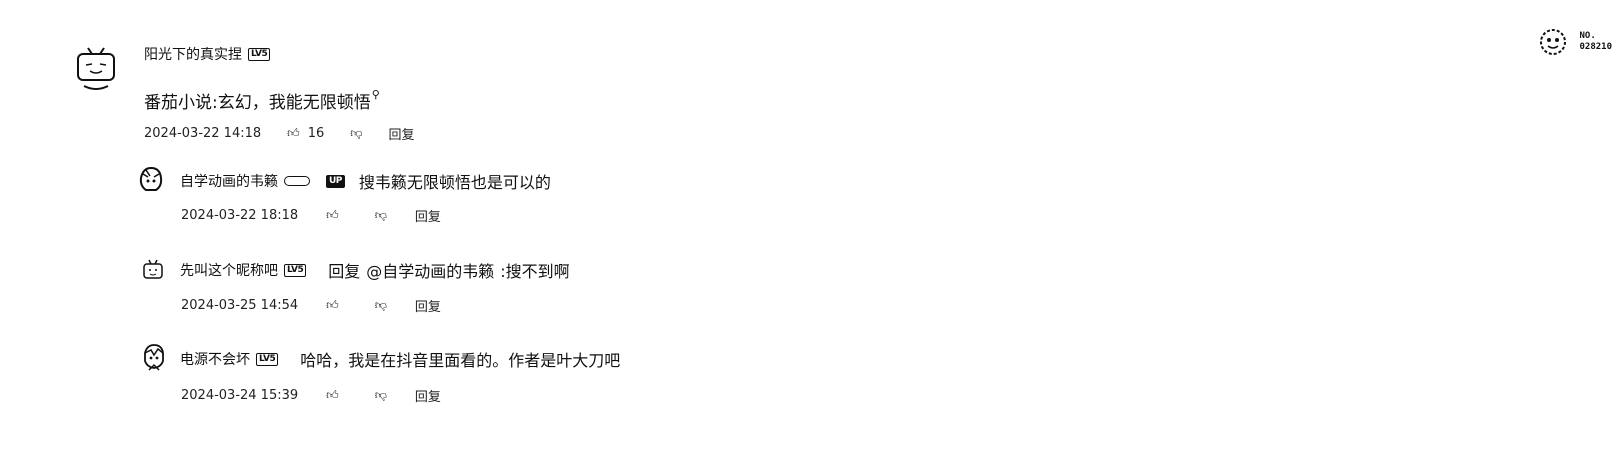 Image resolution: width=1616 pixels, height=459 pixels. What do you see at coordinates (240, 395) in the screenshot?
I see `comment-time: 2024-03-24 15:39` at bounding box center [240, 395].